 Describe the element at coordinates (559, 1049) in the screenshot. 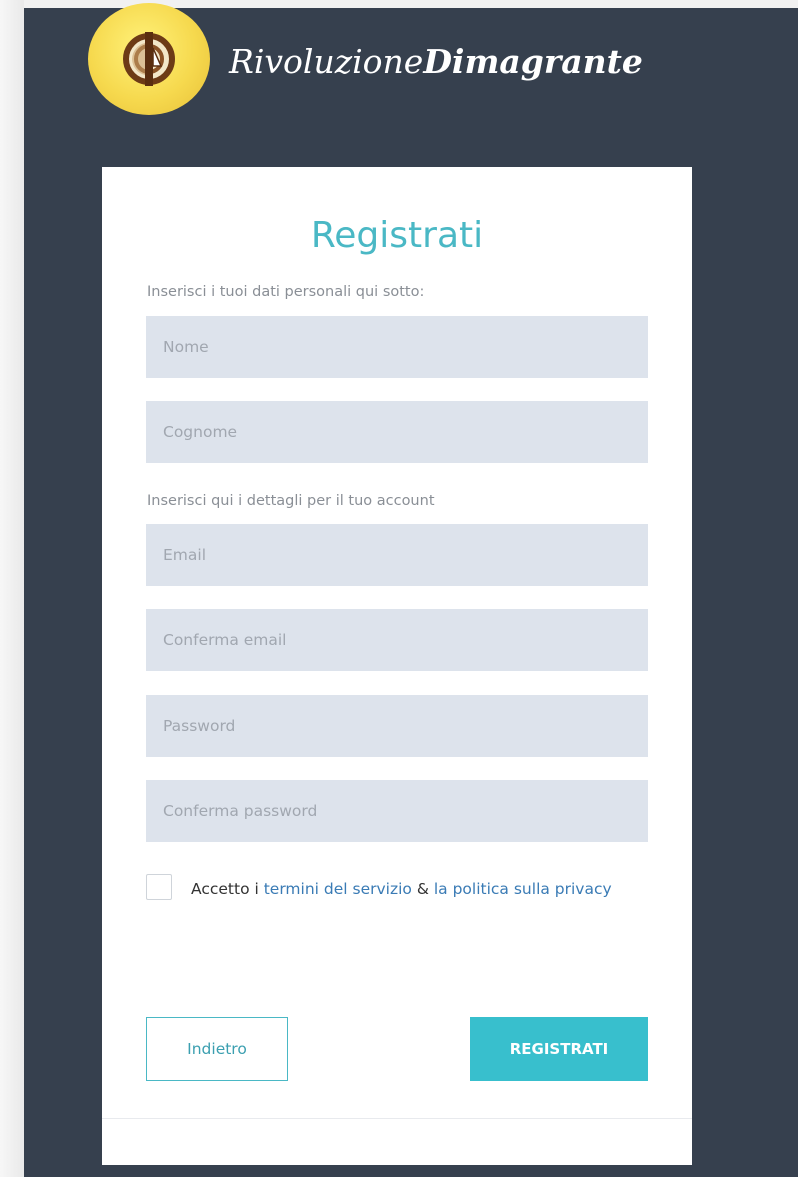

I see `register-button: REGISTRATI` at that location.